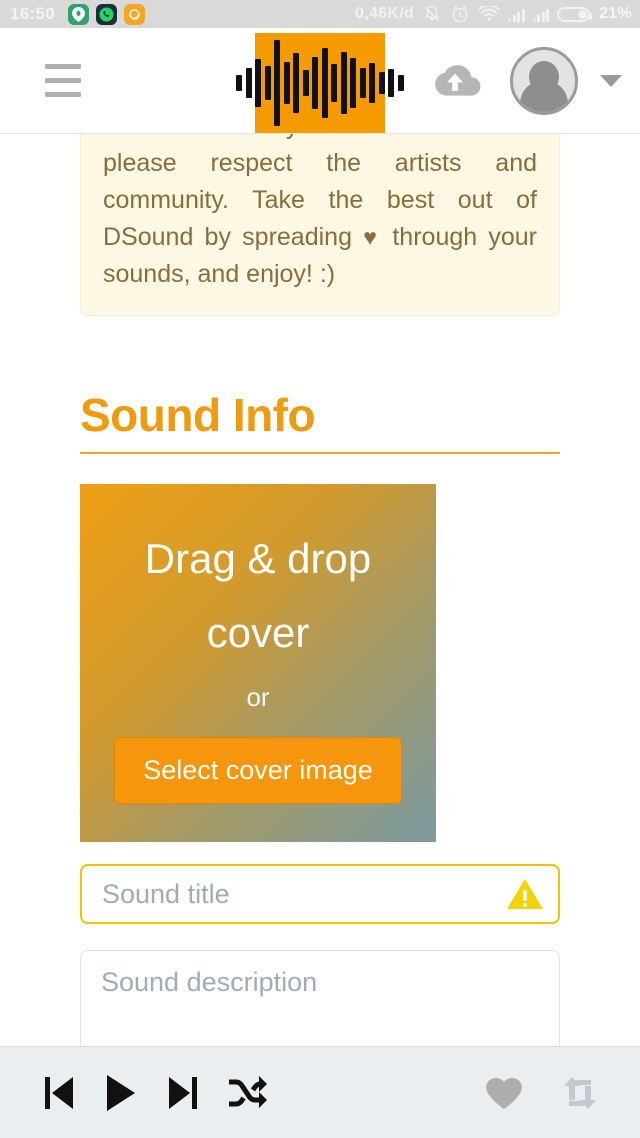 This screenshot has height=1138, width=640. Describe the element at coordinates (304, 894) in the screenshot. I see `sound-title-input` at that location.